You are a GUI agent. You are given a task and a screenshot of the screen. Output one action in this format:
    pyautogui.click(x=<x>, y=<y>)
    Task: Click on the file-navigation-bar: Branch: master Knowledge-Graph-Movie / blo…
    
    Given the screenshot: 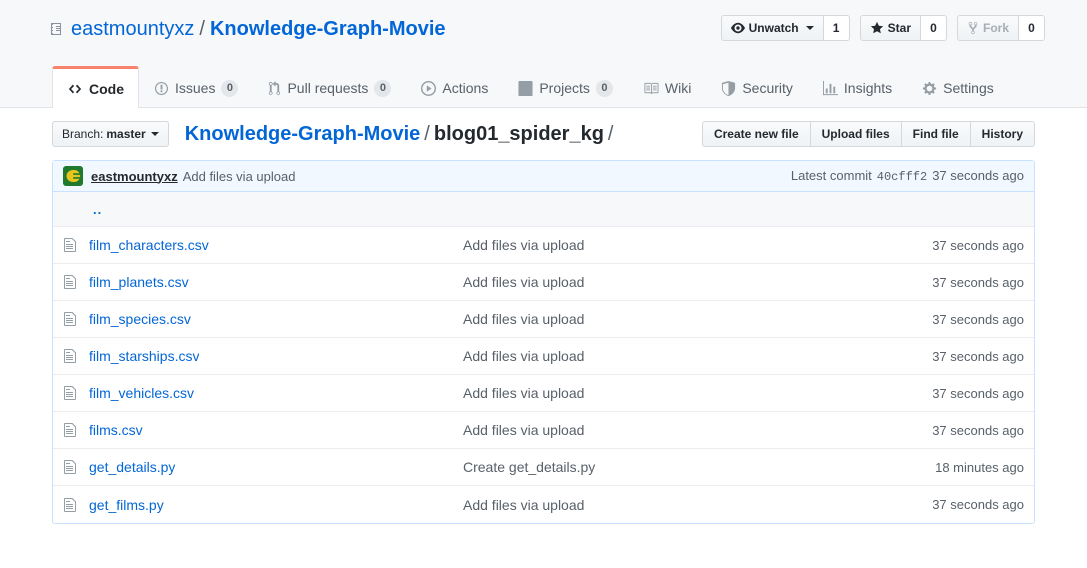 What is the action you would take?
    pyautogui.click(x=543, y=134)
    